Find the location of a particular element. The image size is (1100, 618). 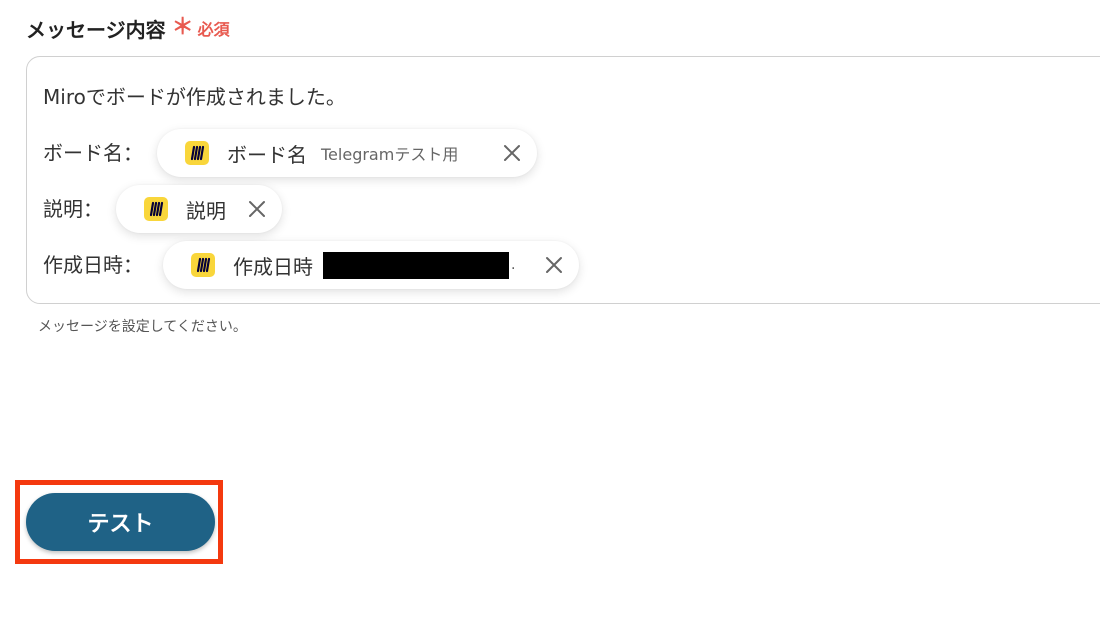

description-chip: 説明 is located at coordinates (199, 209).